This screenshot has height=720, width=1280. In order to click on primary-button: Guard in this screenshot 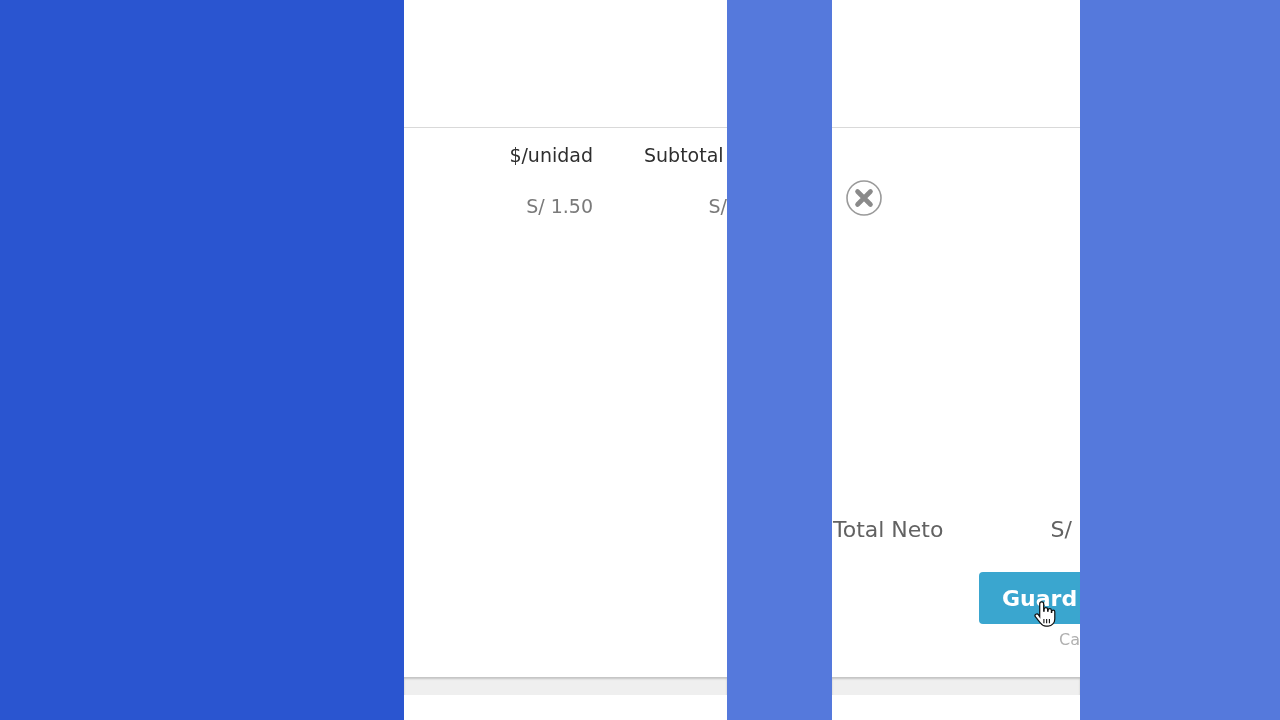, I will do `click(1029, 598)`.